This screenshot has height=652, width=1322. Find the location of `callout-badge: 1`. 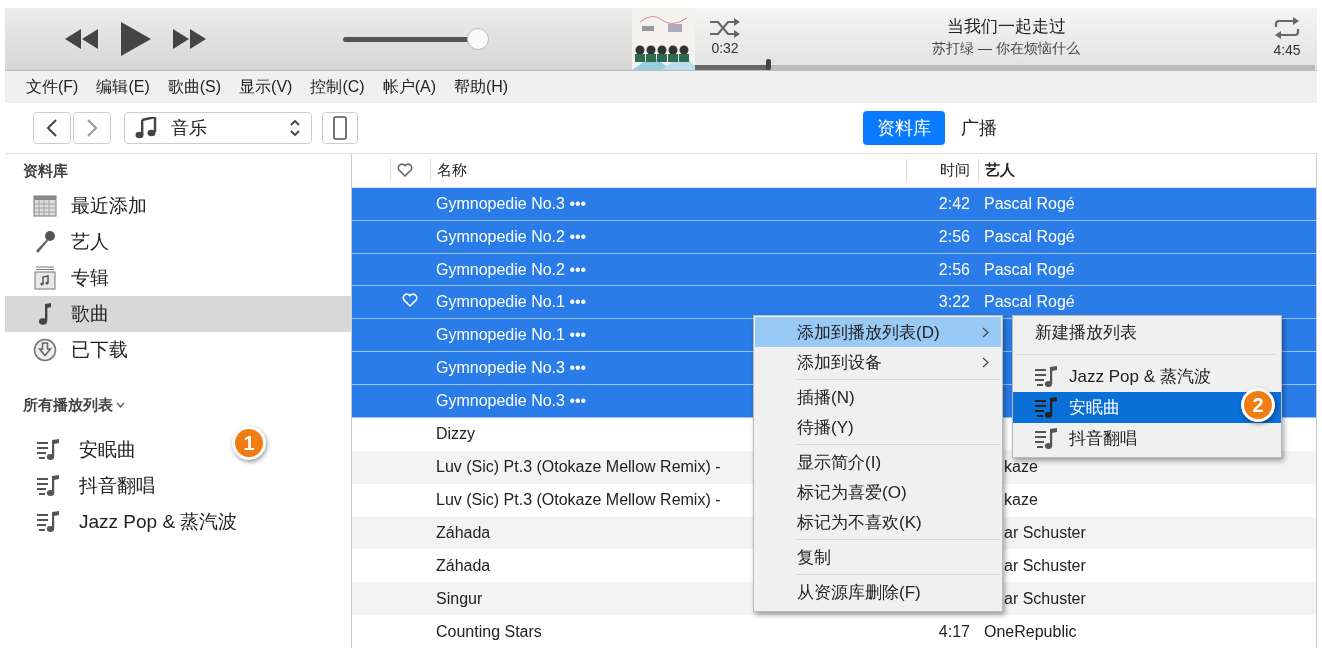

callout-badge: 1 is located at coordinates (249, 443).